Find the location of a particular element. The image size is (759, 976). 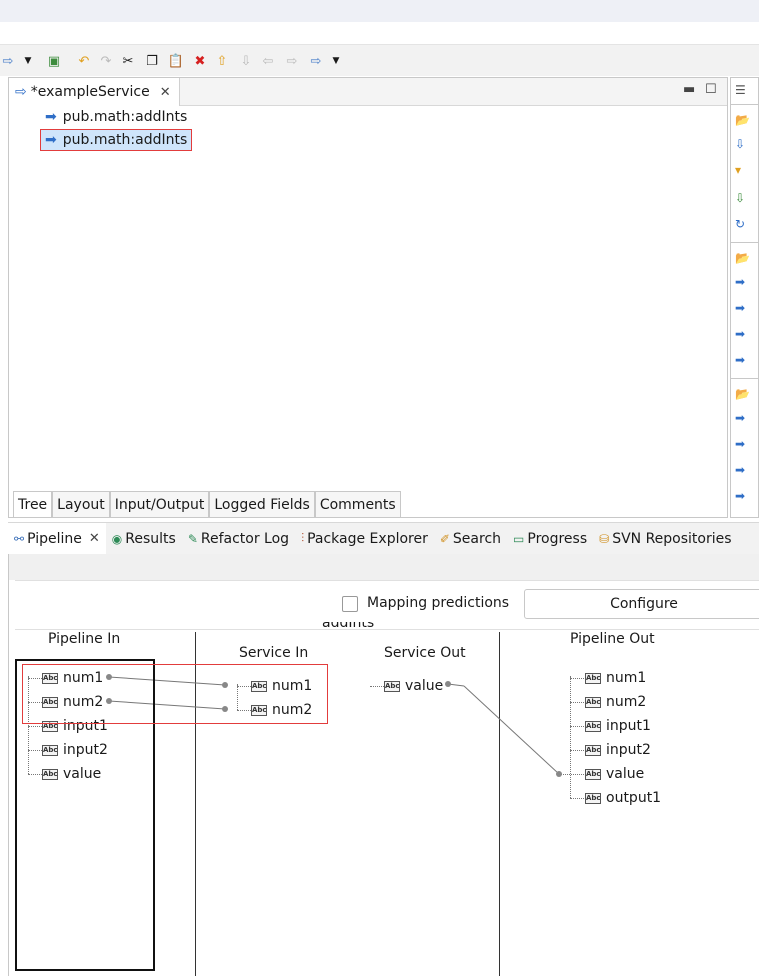

var-label: input2 is located at coordinates (628, 750).